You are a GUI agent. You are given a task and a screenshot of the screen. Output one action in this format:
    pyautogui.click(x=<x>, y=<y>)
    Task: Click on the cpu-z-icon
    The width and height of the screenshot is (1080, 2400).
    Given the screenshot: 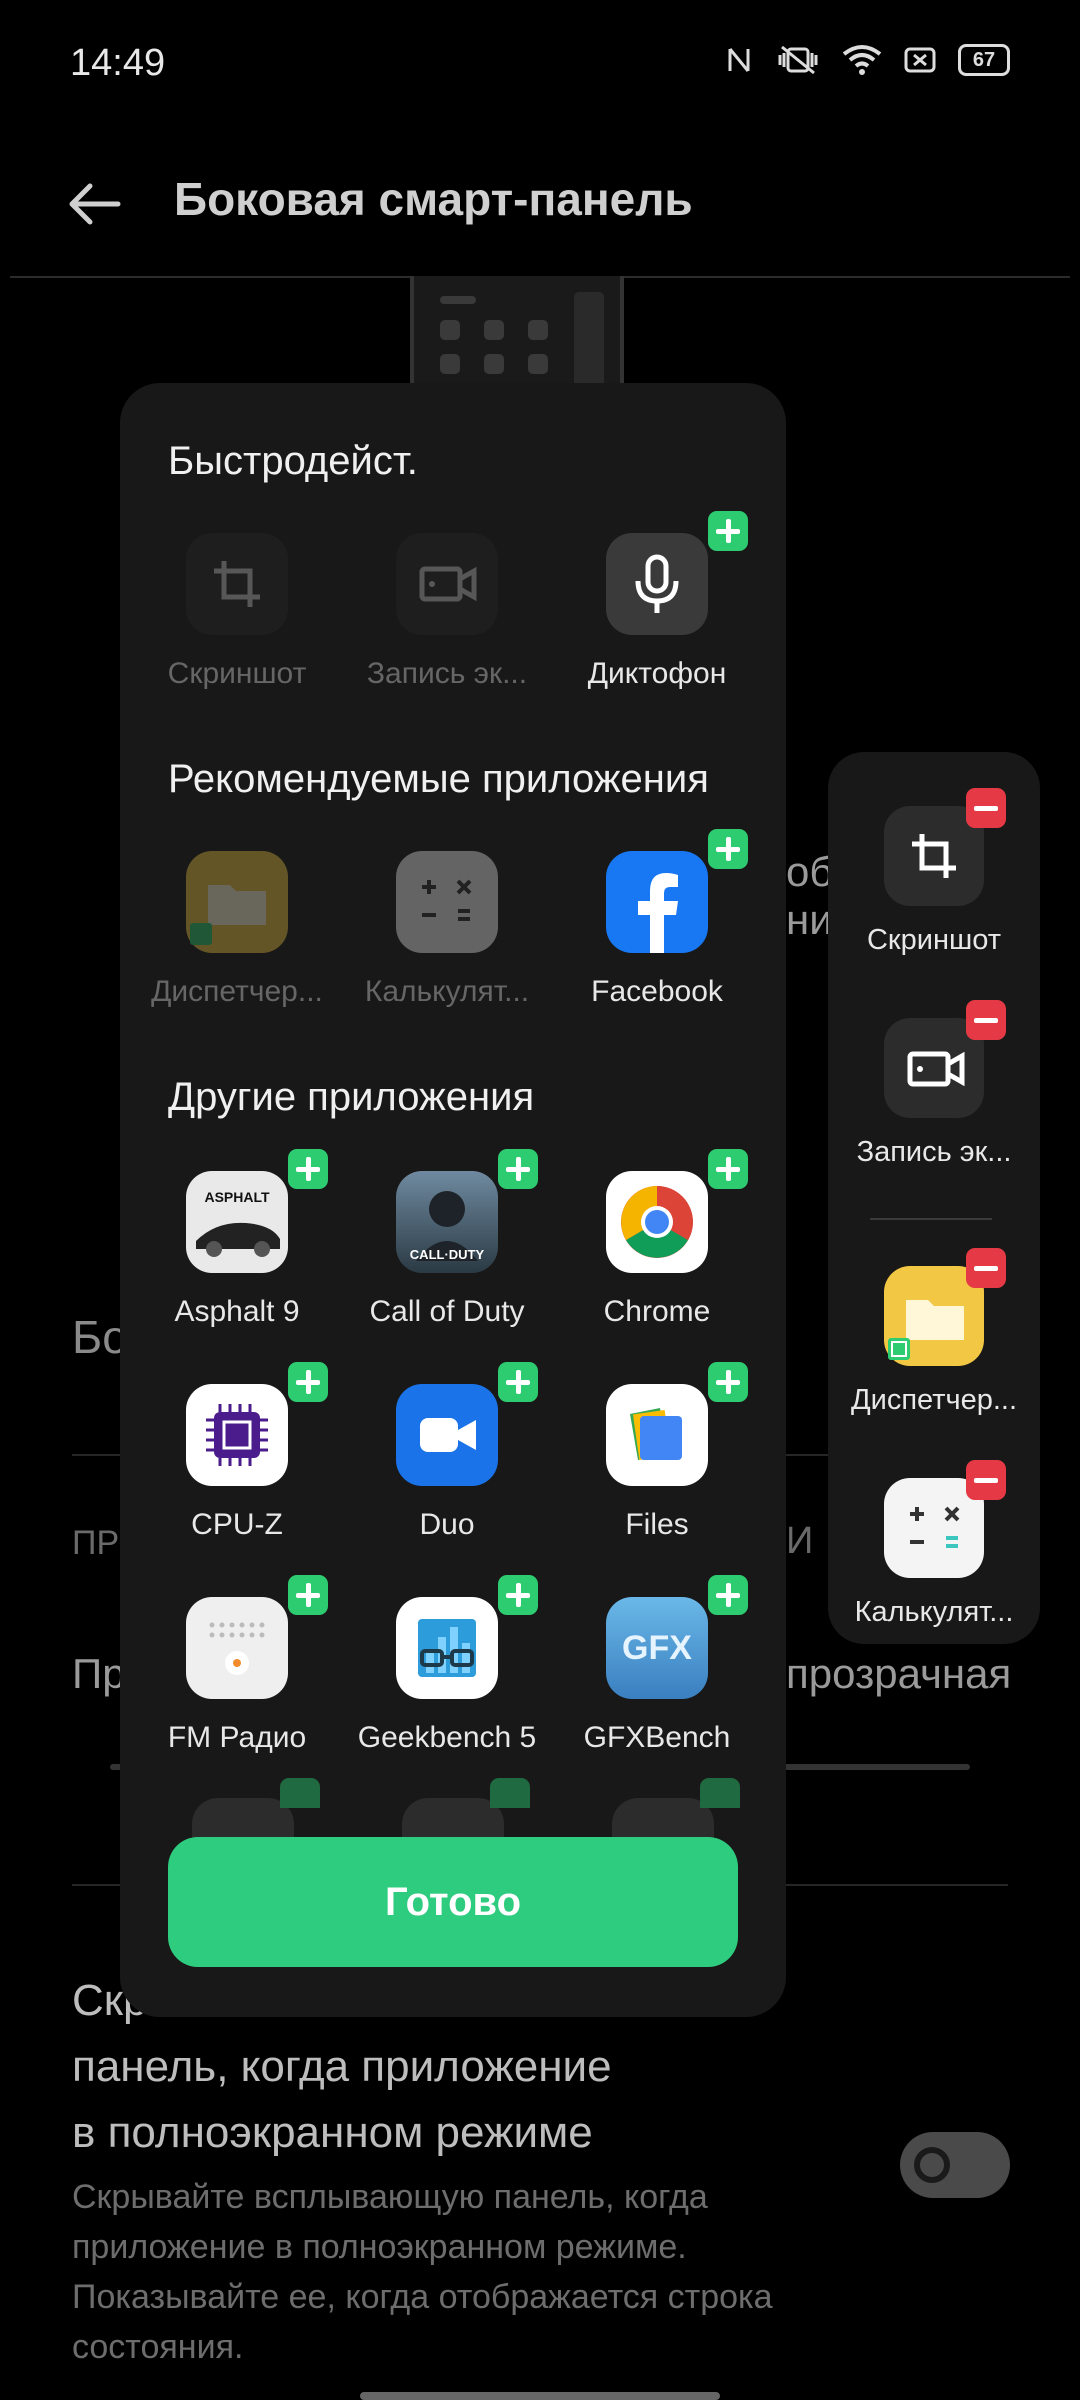 What is the action you would take?
    pyautogui.click(x=257, y=1424)
    